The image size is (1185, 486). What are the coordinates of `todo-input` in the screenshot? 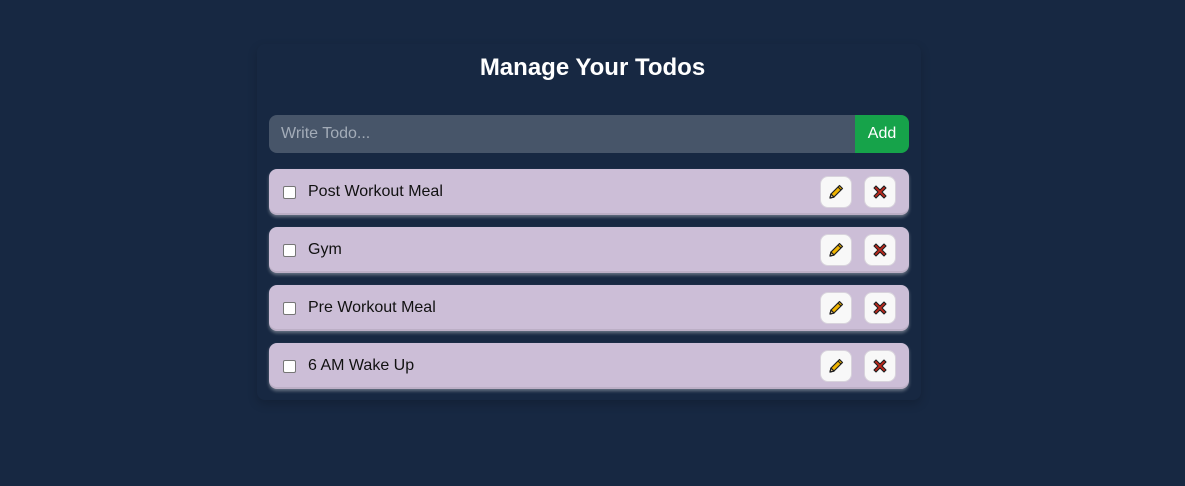 It's located at (562, 134).